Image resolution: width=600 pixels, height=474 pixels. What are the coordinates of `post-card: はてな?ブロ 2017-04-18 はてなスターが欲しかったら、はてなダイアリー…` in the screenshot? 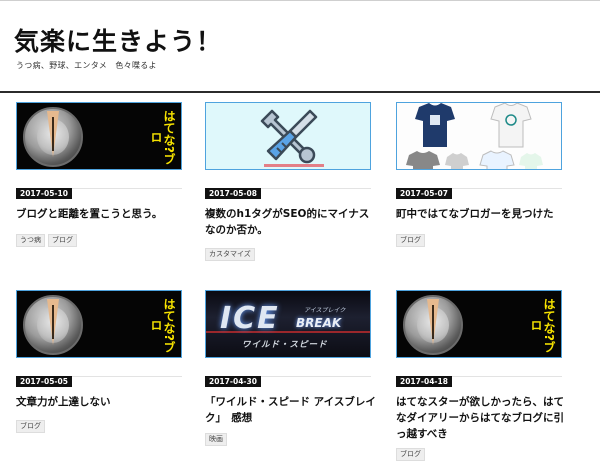 It's located at (480, 380).